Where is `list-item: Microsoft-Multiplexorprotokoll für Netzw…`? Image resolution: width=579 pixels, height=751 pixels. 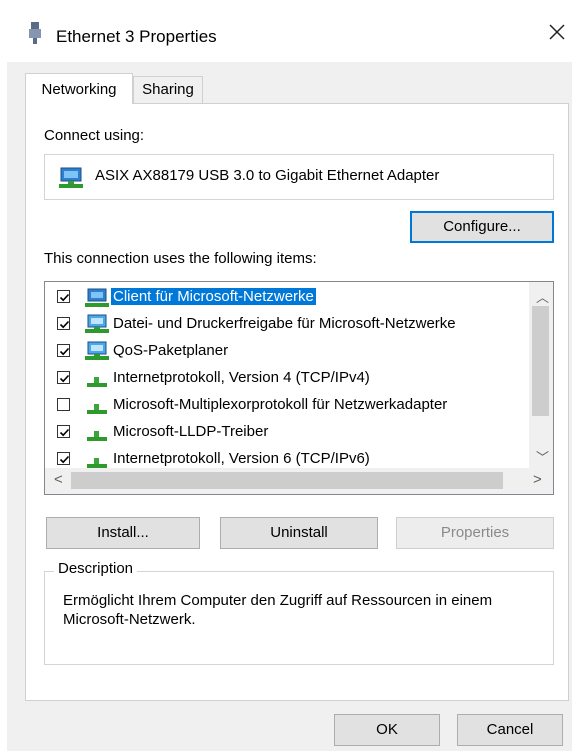 list-item: Microsoft-Multiplexorprotokoll für Netzw… is located at coordinates (287, 405).